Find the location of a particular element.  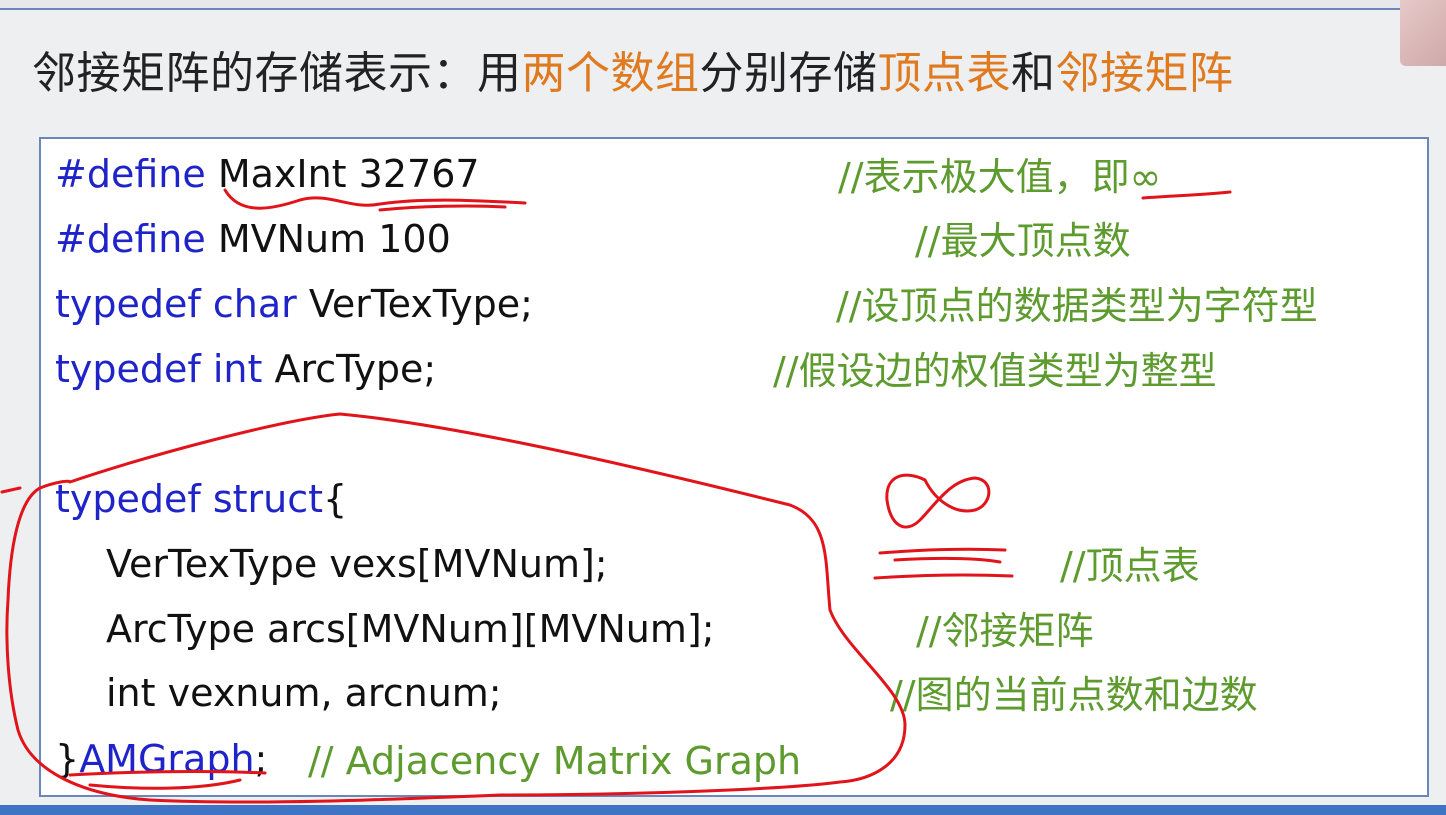

typedef-int-keyword: typedef int is located at coordinates (159, 369).